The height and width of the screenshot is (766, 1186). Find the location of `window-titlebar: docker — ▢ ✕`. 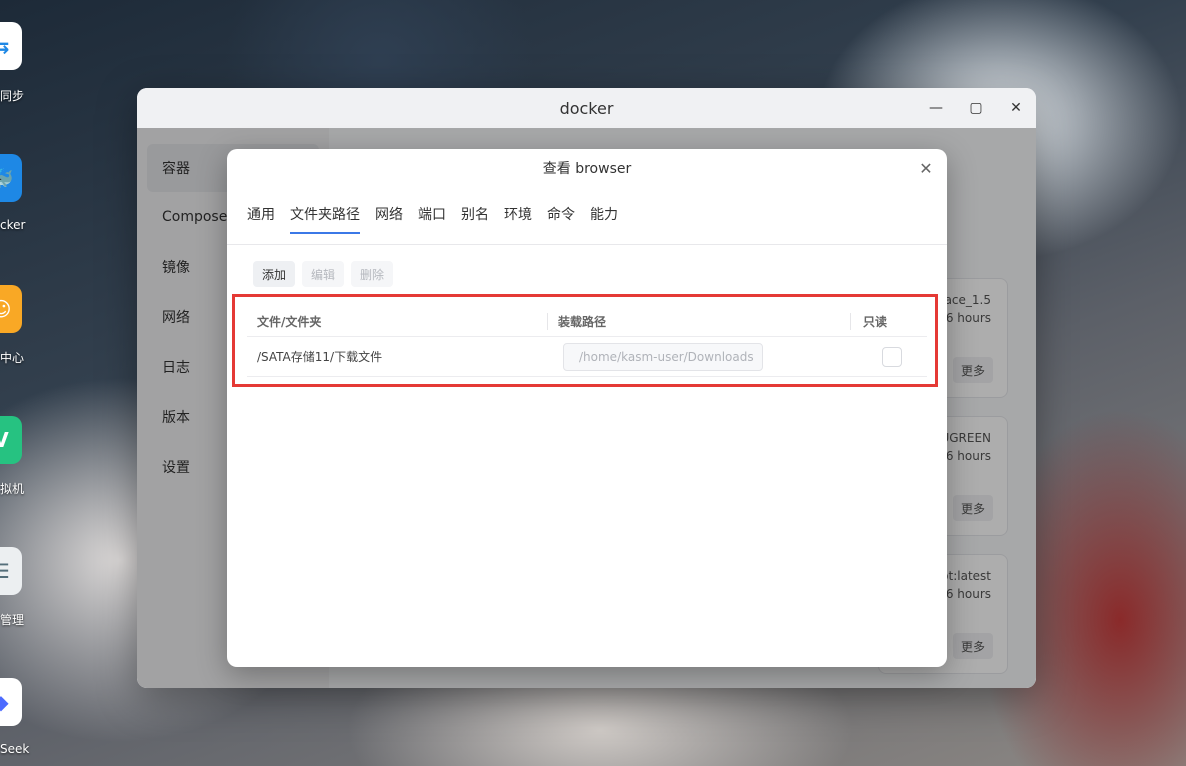

window-titlebar: docker — ▢ ✕ is located at coordinates (586, 108).